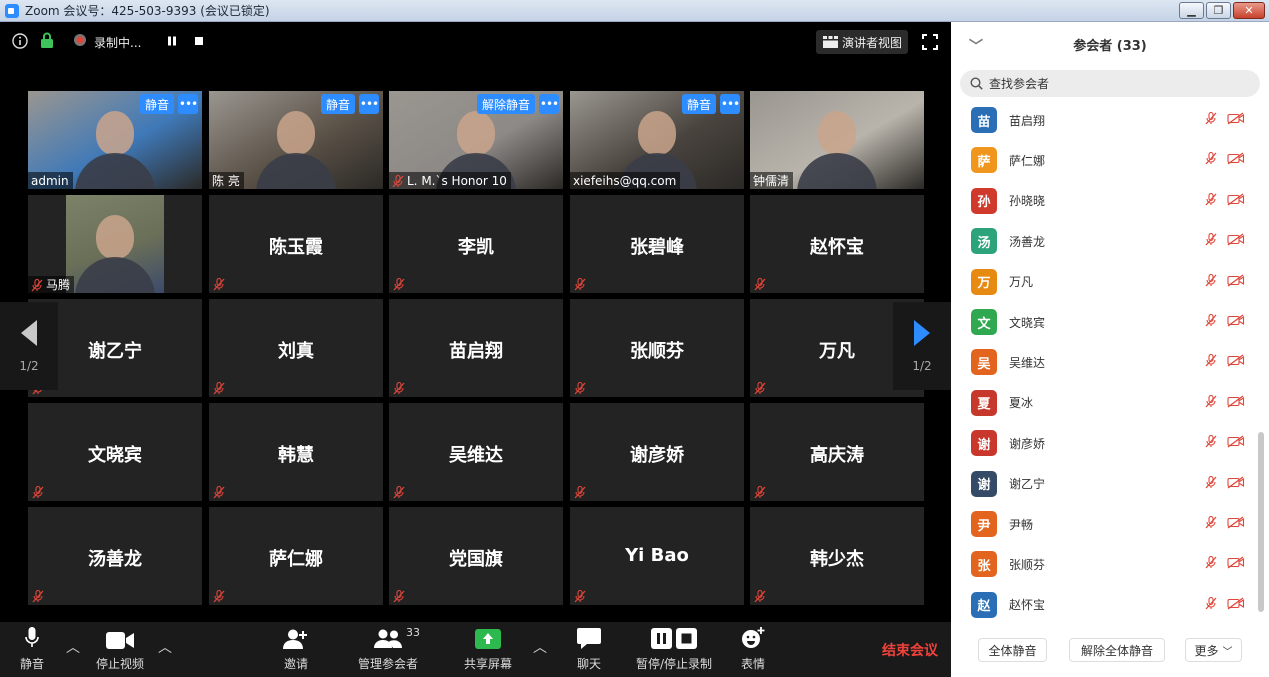 This screenshot has height=677, width=1269. Describe the element at coordinates (540, 647) in the screenshot. I see `share-options-chevron: ︿` at that location.